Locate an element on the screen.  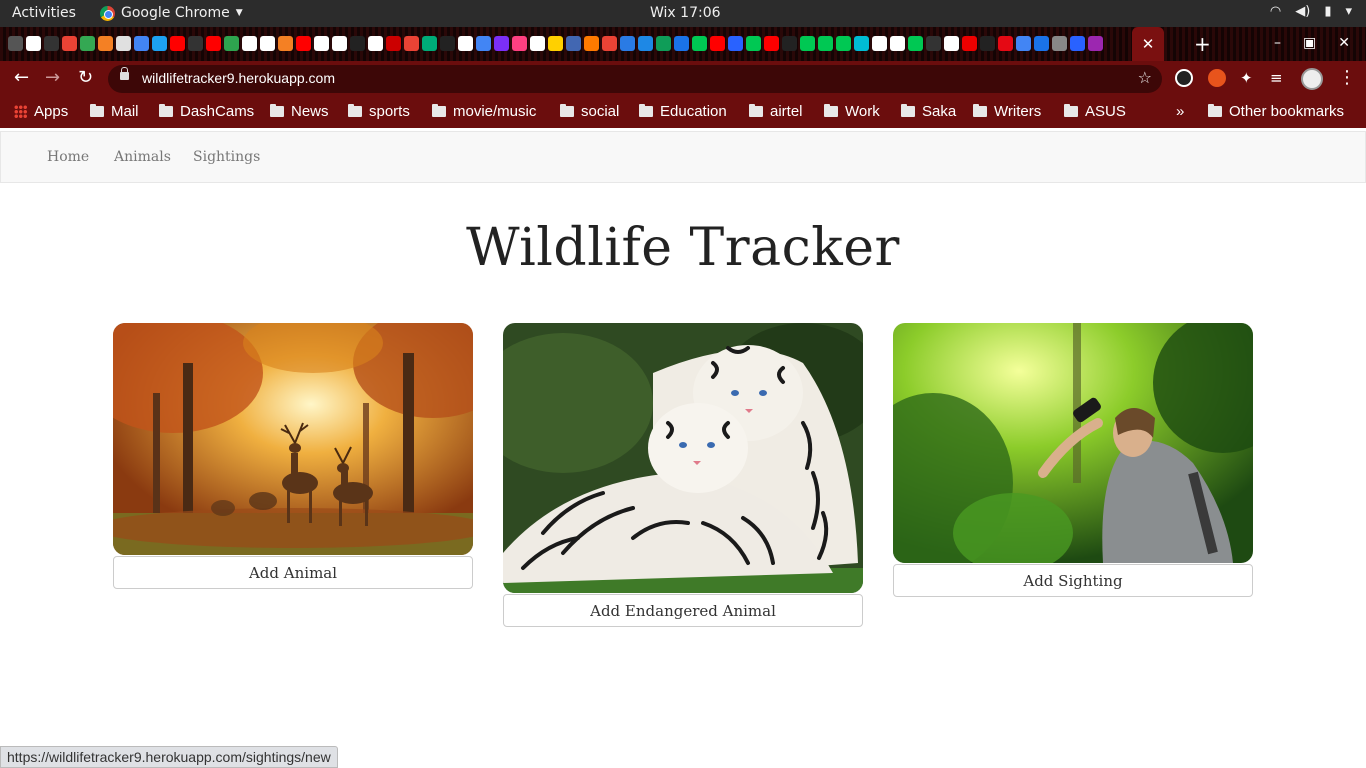
clock: Wix 17:06 is located at coordinates (685, 13).